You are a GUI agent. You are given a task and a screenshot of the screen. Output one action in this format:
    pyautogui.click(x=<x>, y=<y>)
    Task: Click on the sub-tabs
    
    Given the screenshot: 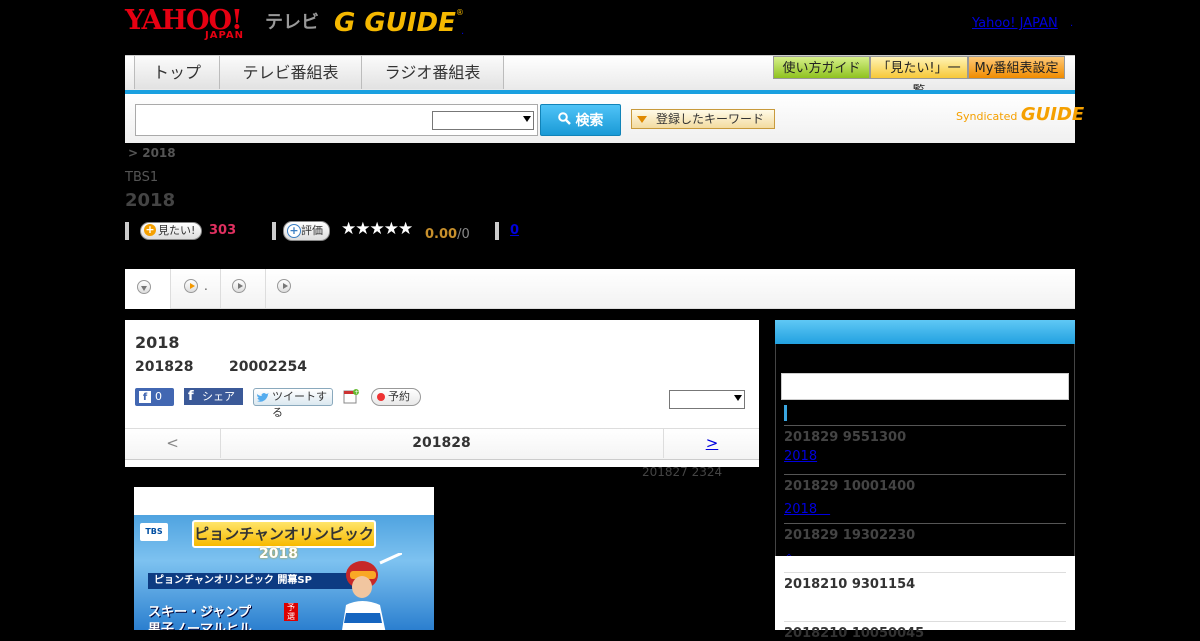 What is the action you would take?
    pyautogui.click(x=600, y=289)
    